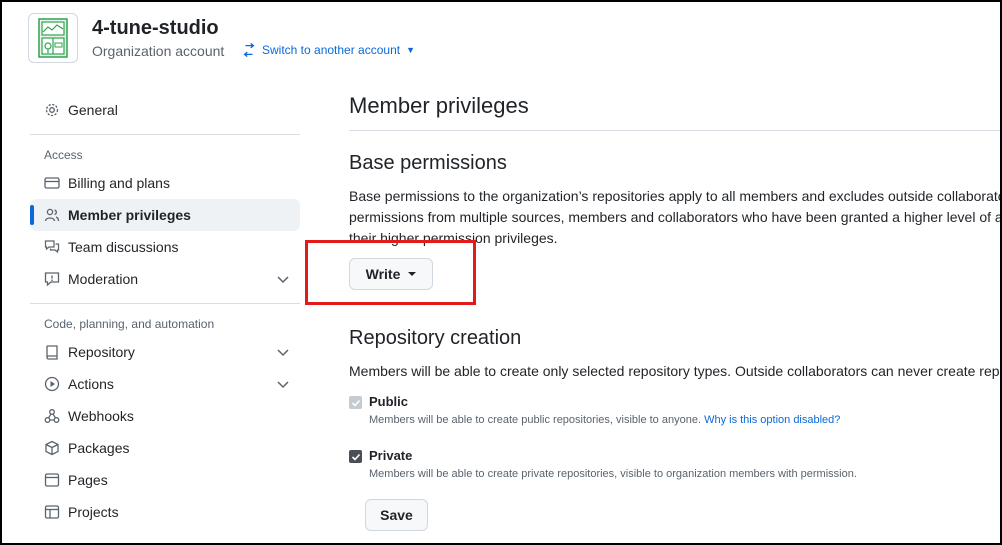 This screenshot has width=1002, height=545. I want to click on gear-icon, so click(52, 110).